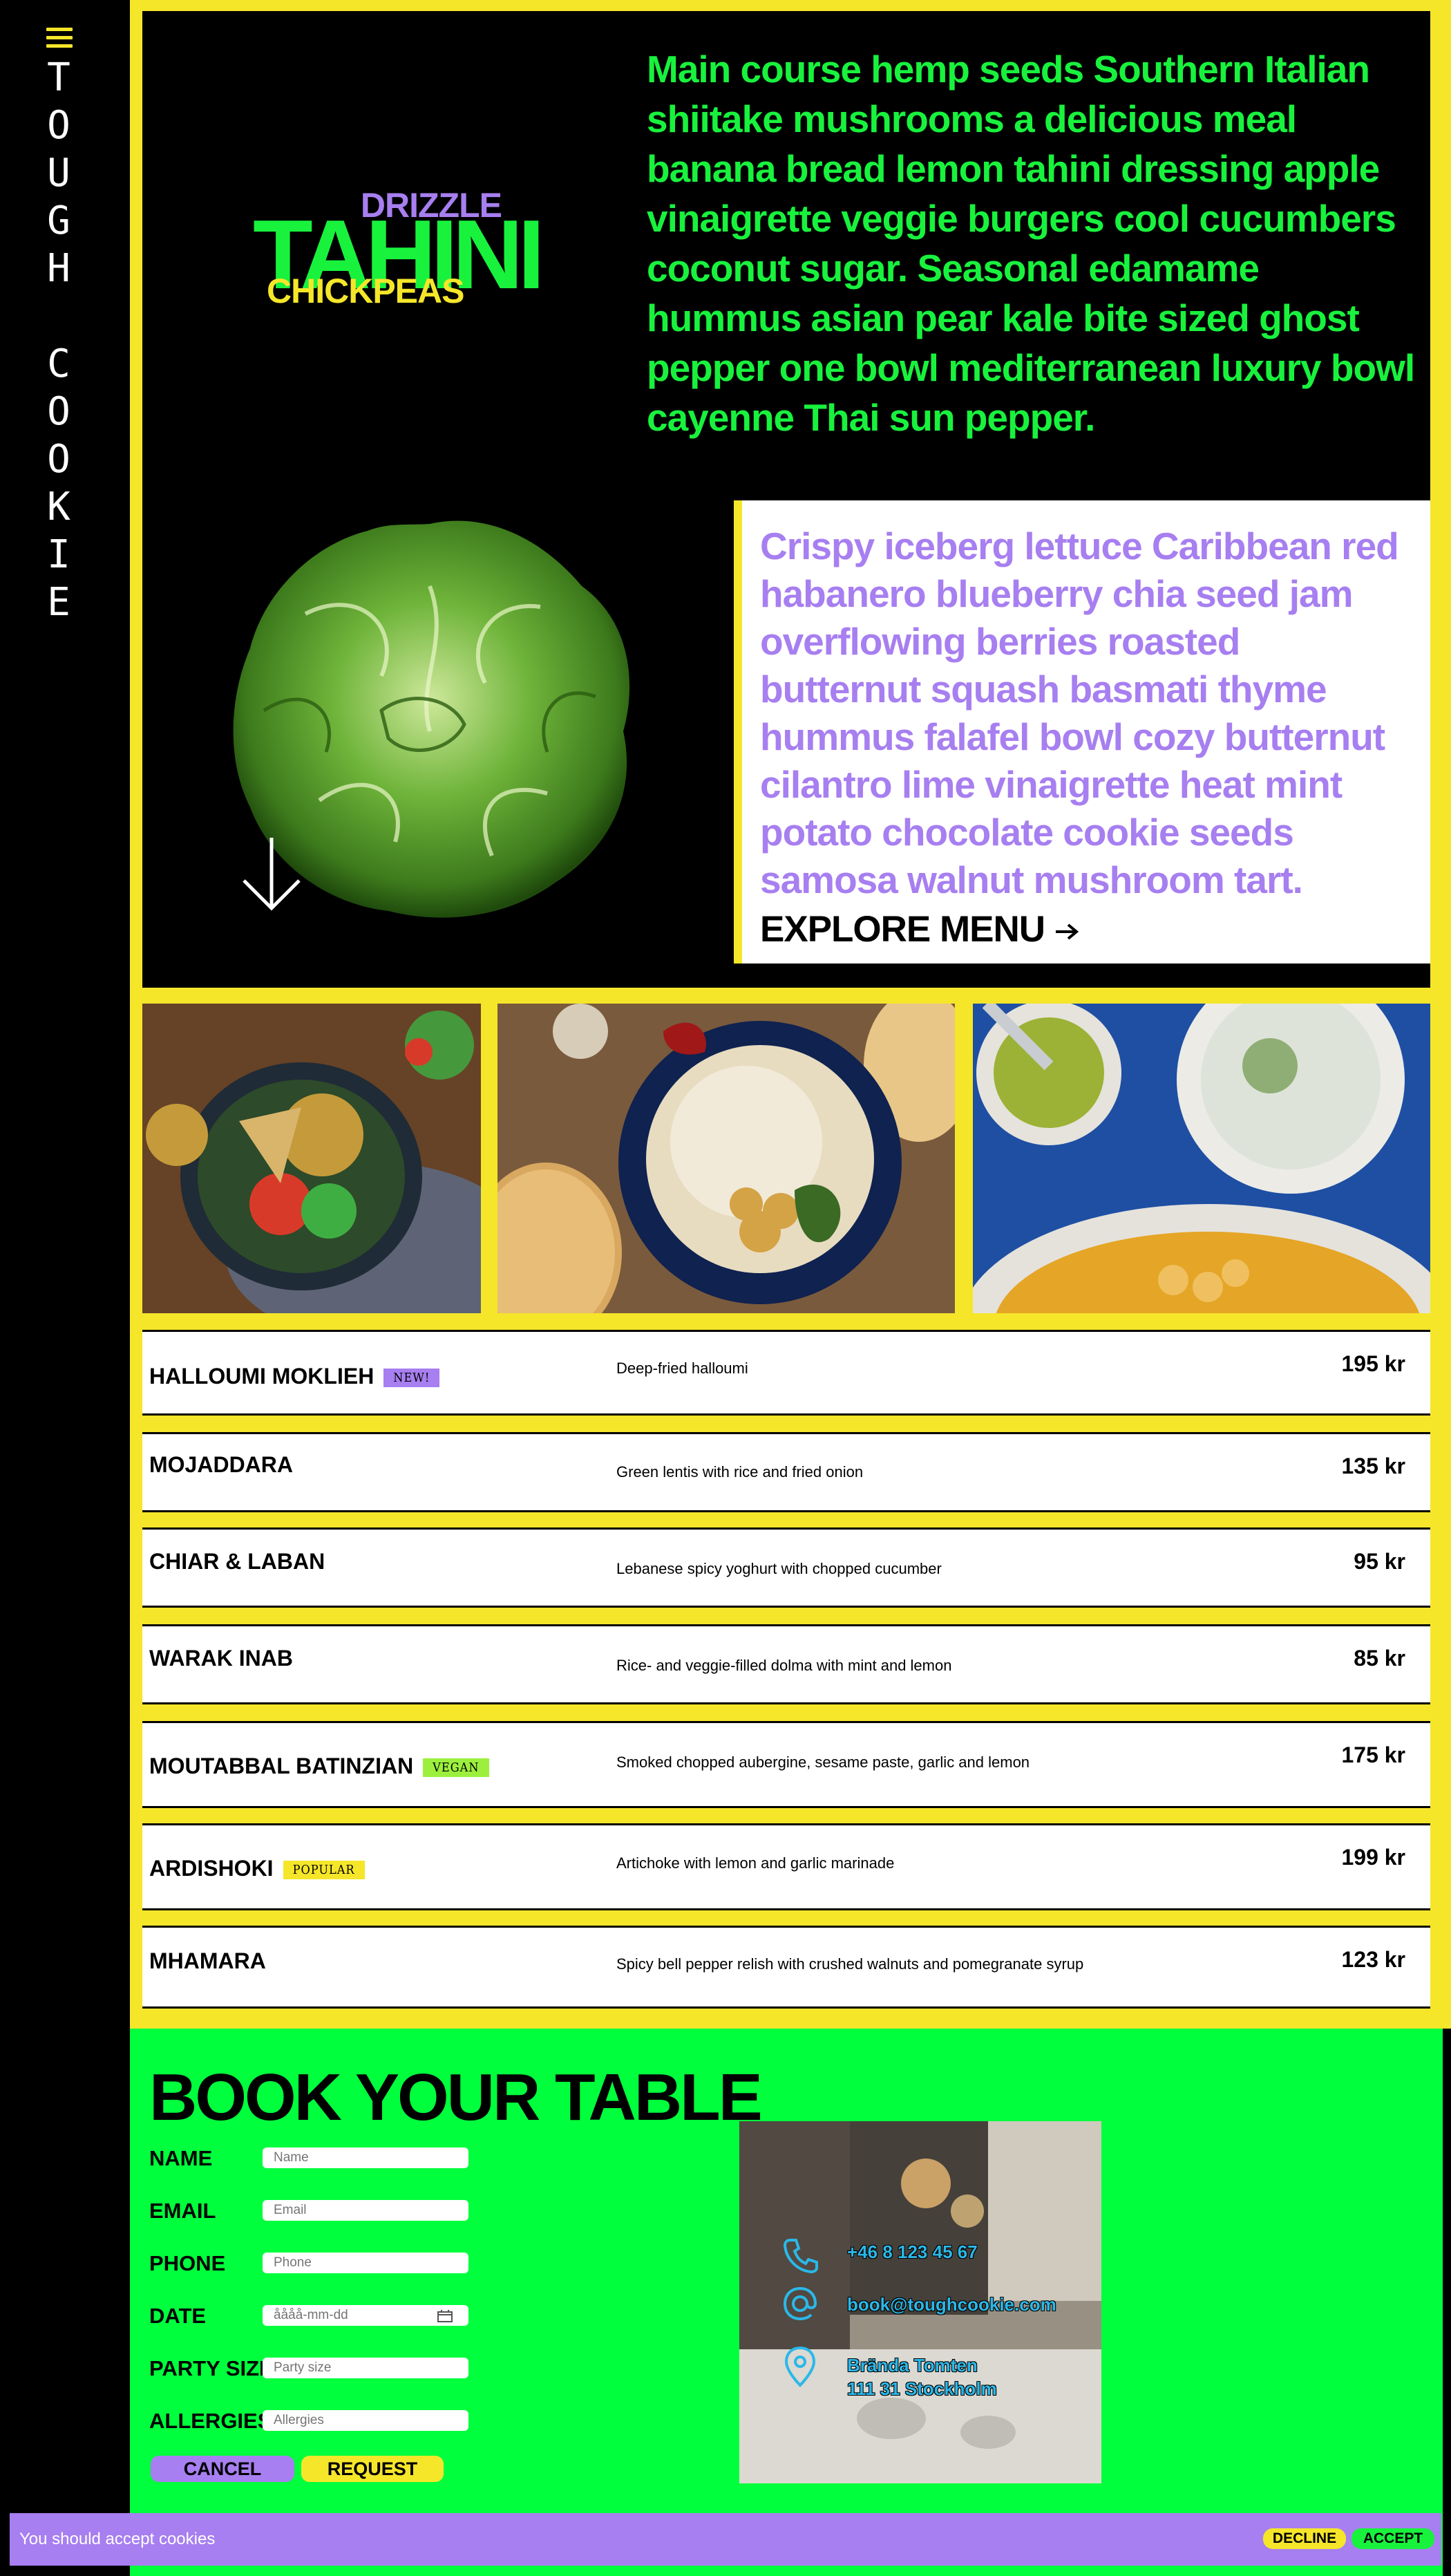 This screenshot has height=2576, width=1451. I want to click on dish-name: WARAK INAB, so click(221, 1658).